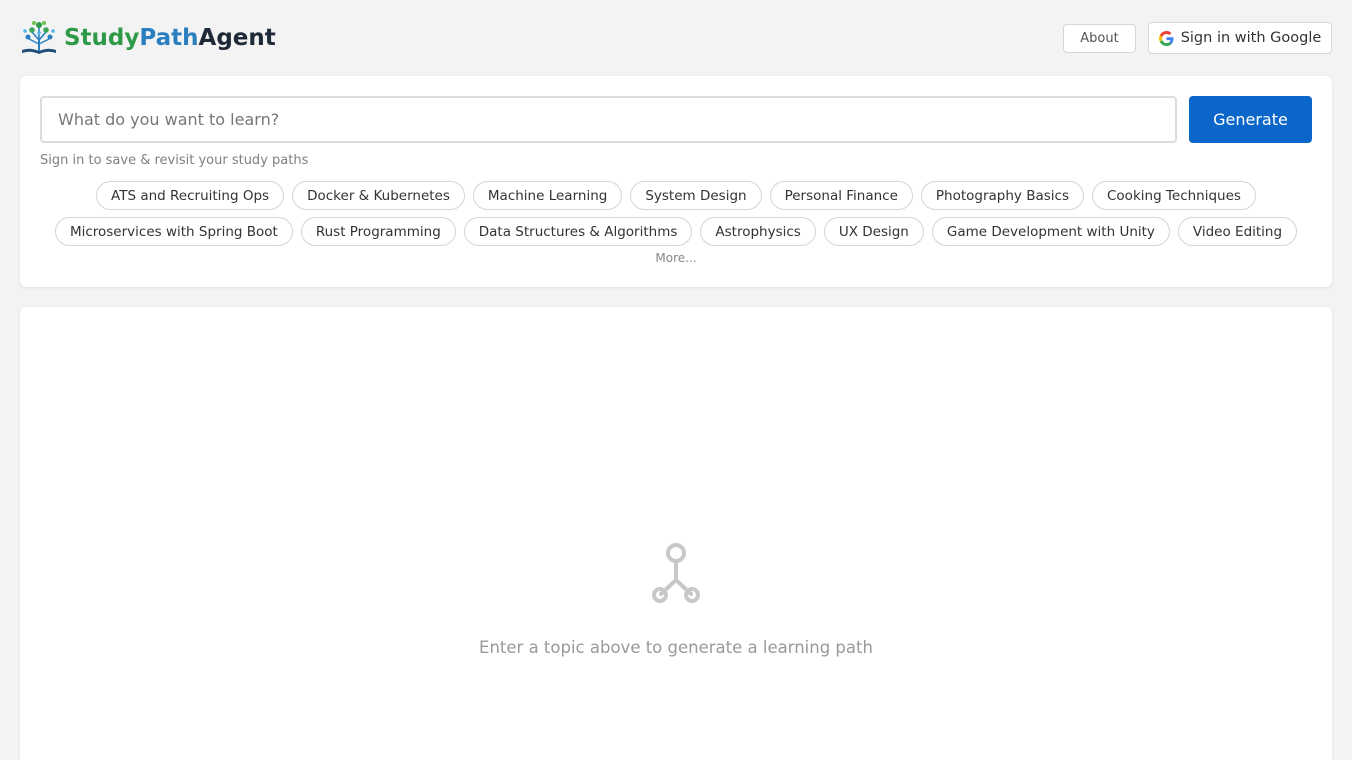  What do you see at coordinates (676, 38) in the screenshot?
I see `header: StudyPathAgent About Sign in with Google` at bounding box center [676, 38].